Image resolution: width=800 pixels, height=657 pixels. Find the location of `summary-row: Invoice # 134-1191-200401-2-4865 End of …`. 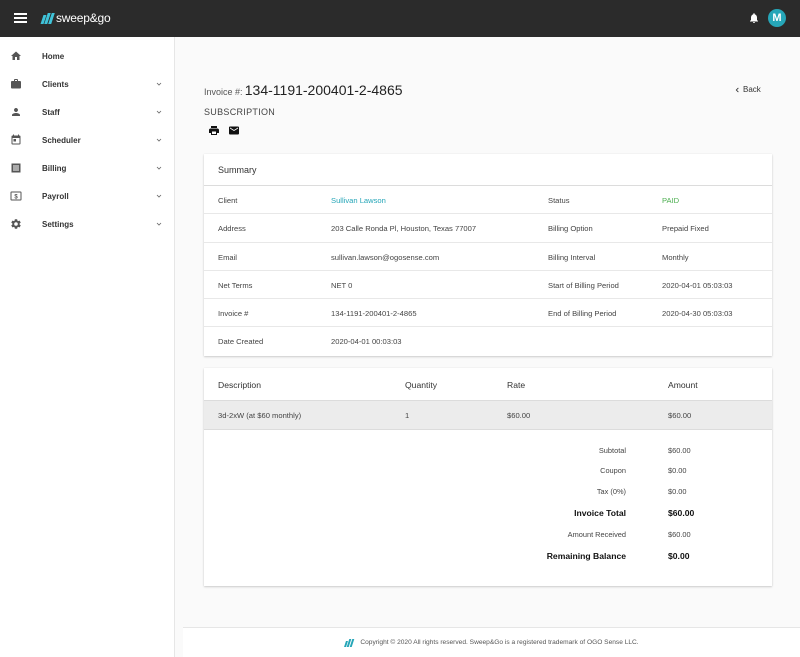

summary-row: Invoice # 134-1191-200401-2-4865 End of … is located at coordinates (488, 313).